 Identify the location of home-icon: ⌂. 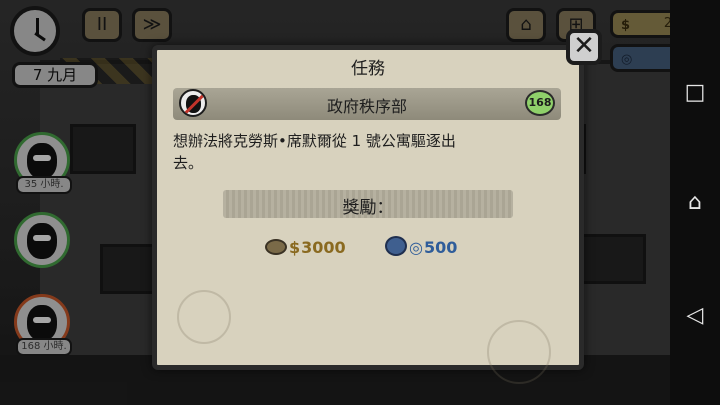
(695, 203).